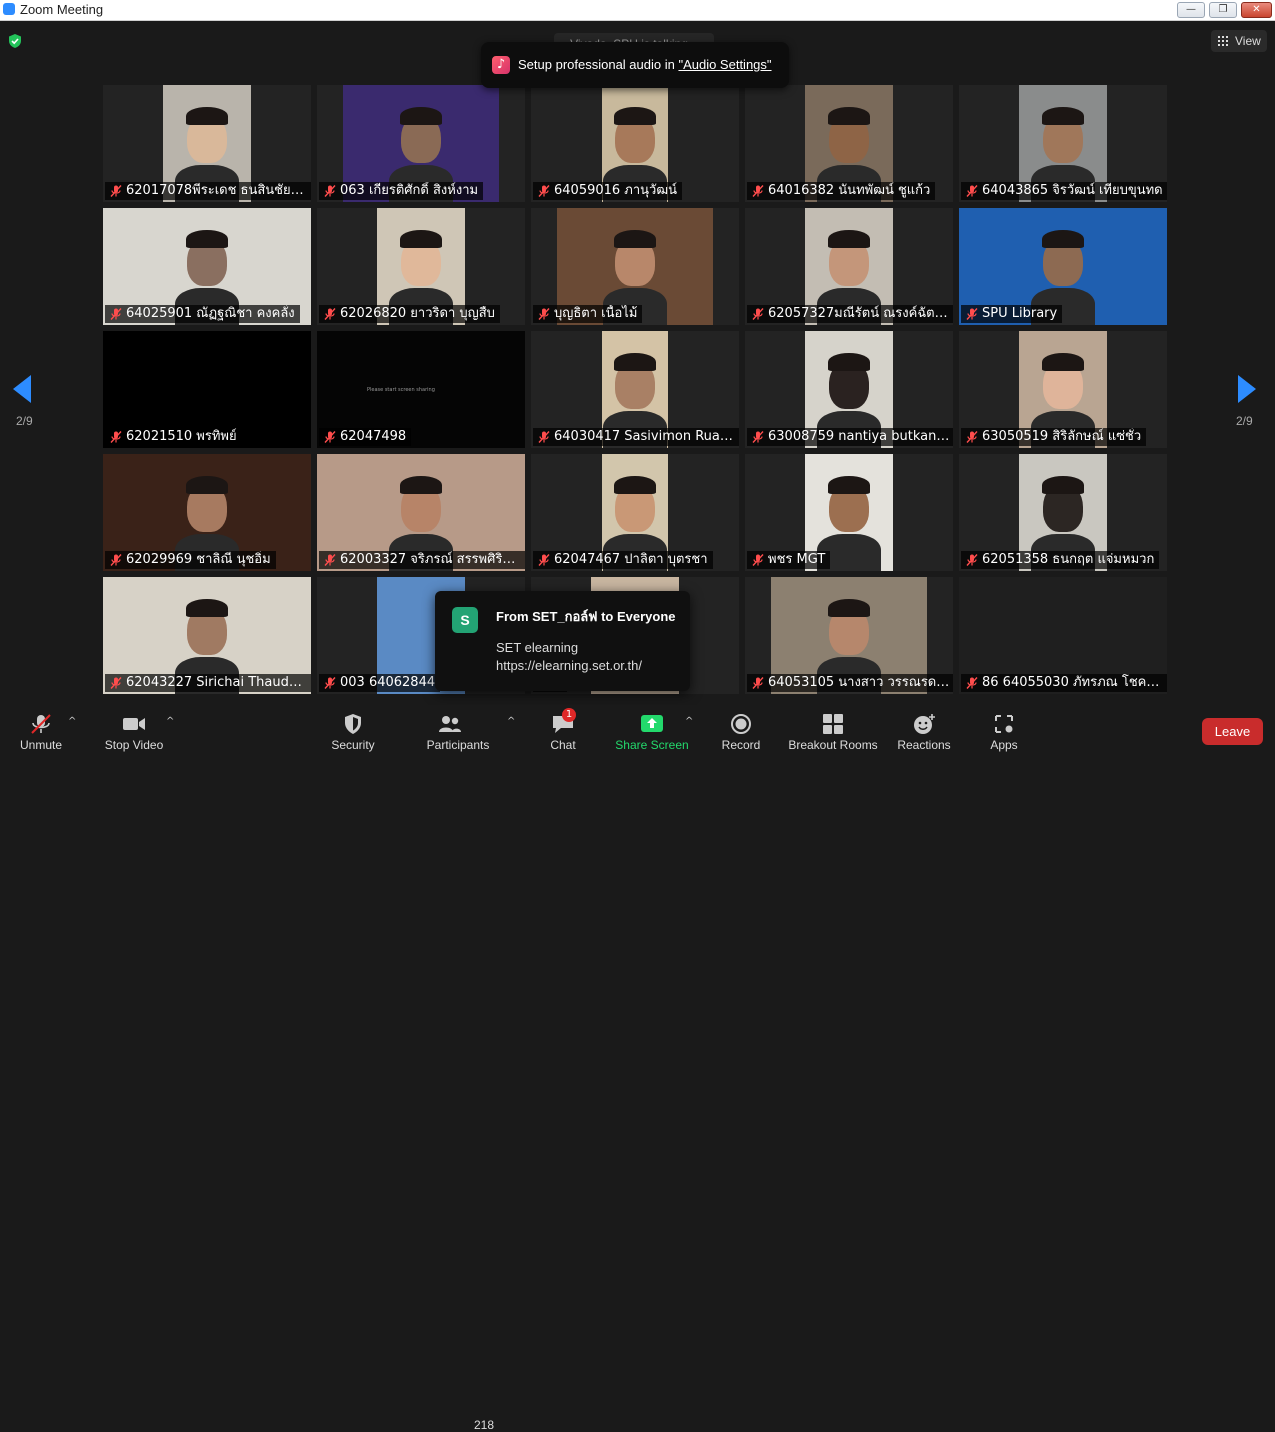  I want to click on record-button: Record, so click(741, 733).